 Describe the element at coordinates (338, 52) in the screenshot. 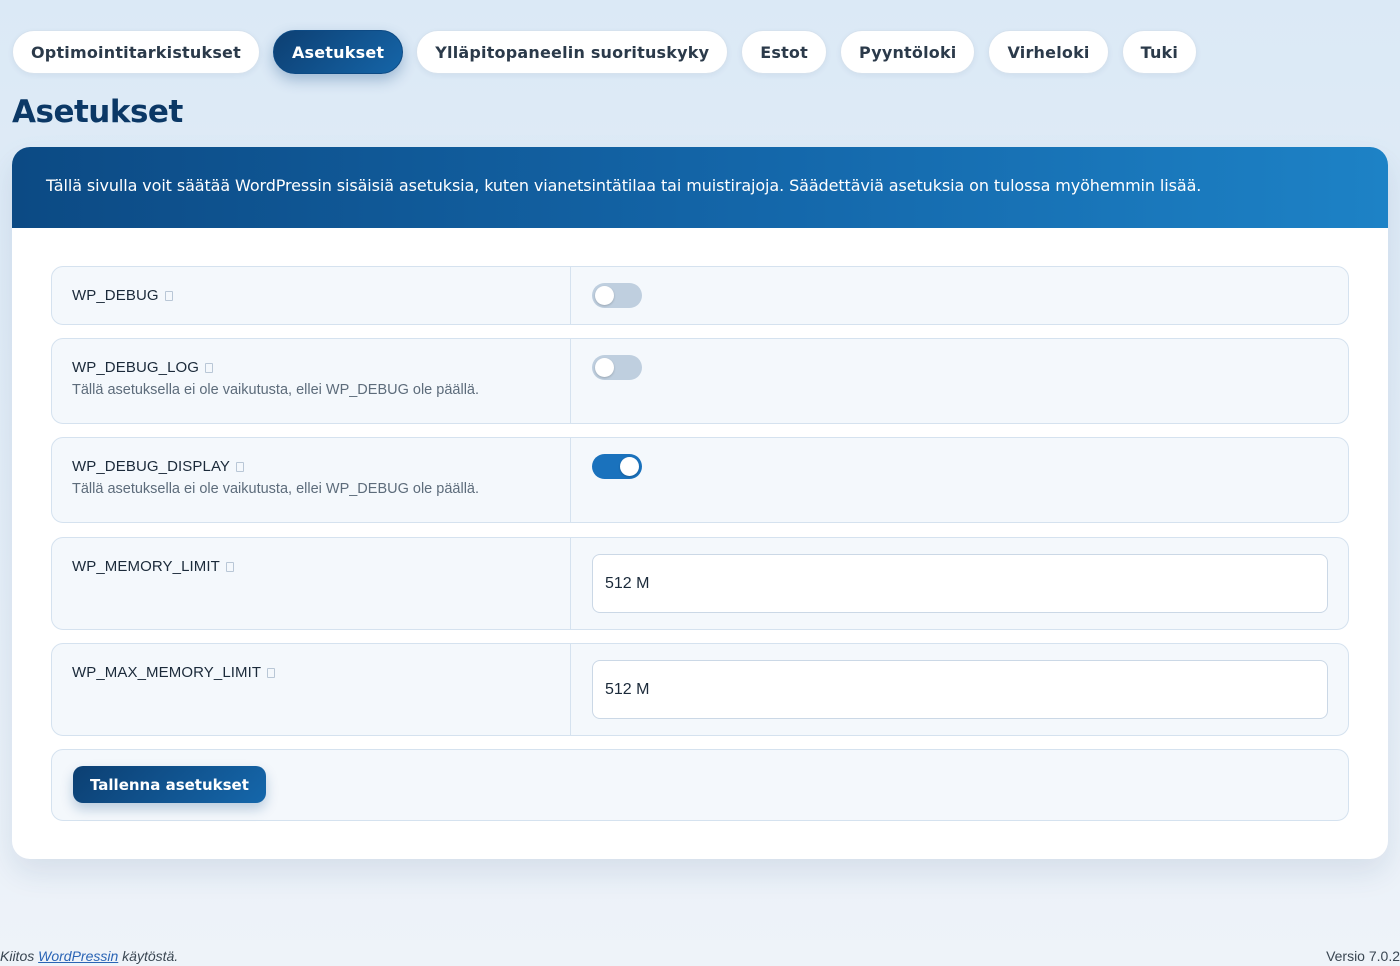

I see `tab-asetukset: Asetukset` at that location.